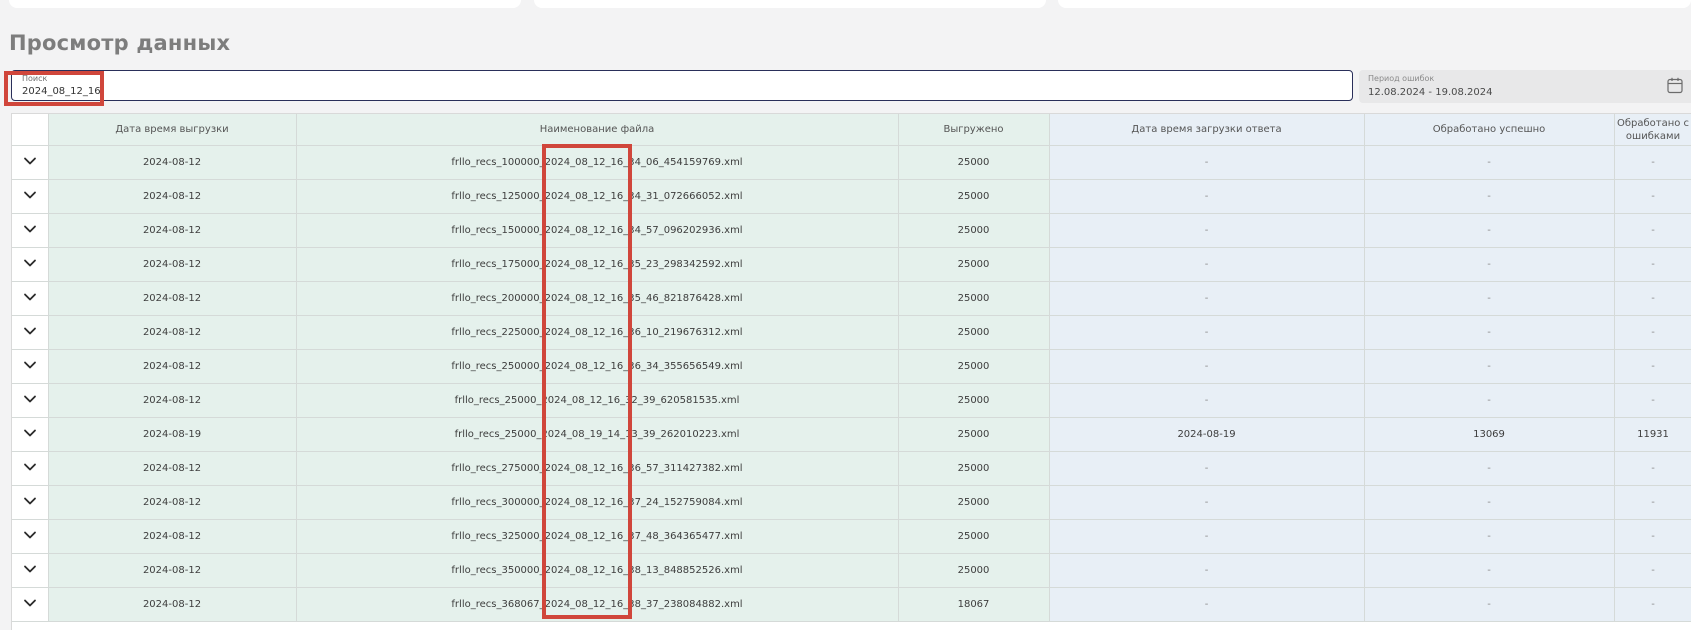  What do you see at coordinates (682, 85) in the screenshot?
I see `search-field: Поиск` at bounding box center [682, 85].